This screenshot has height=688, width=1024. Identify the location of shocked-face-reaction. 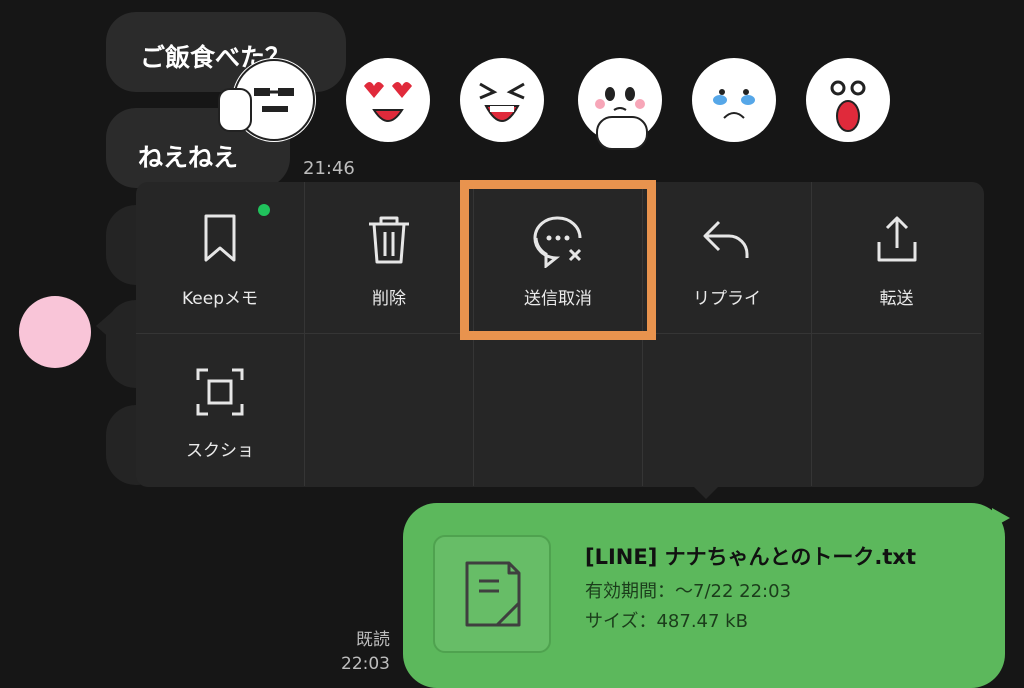
(848, 100).